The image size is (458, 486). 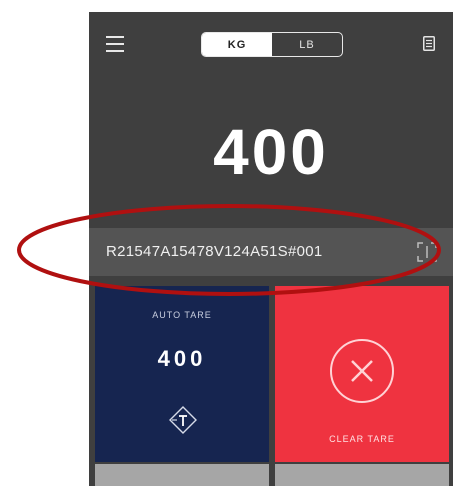 What do you see at coordinates (307, 44) in the screenshot?
I see `unit-option-lb: LB` at bounding box center [307, 44].